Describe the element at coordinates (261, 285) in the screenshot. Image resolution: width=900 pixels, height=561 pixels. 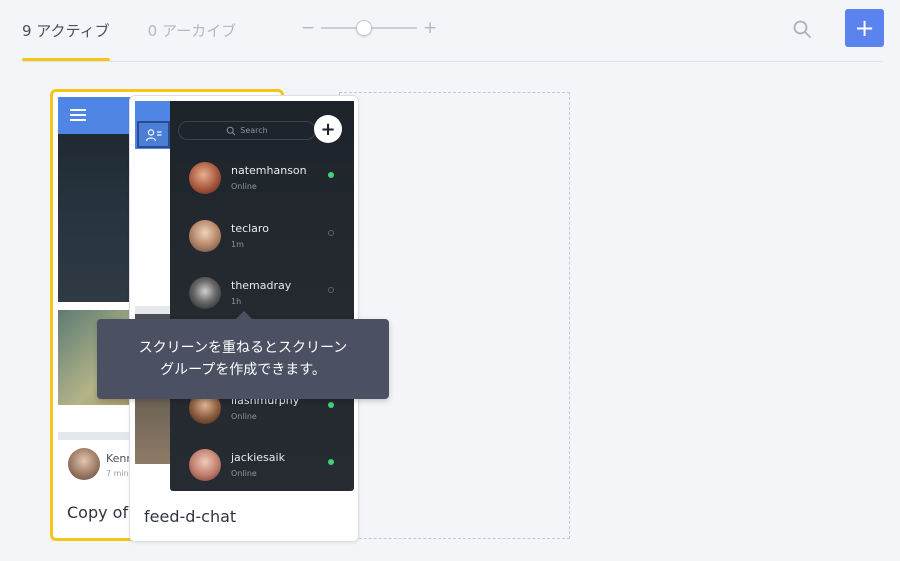
I see `contact-name: themadray` at that location.